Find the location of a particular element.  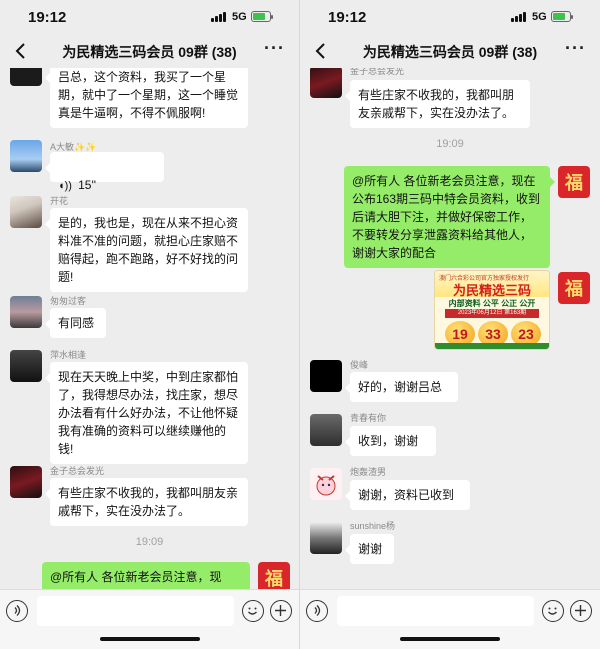

sender-name: 匆匆过客 is located at coordinates (68, 301).